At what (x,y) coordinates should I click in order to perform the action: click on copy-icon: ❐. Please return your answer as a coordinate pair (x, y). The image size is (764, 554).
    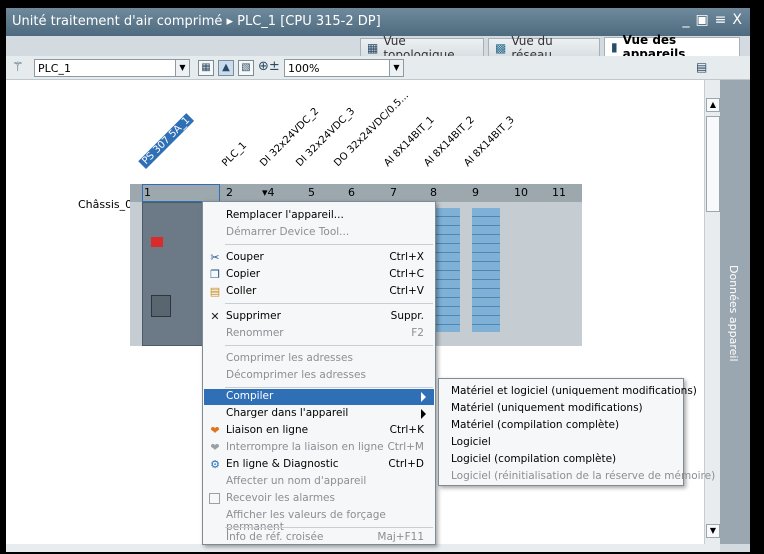
    Looking at the image, I should click on (215, 274).